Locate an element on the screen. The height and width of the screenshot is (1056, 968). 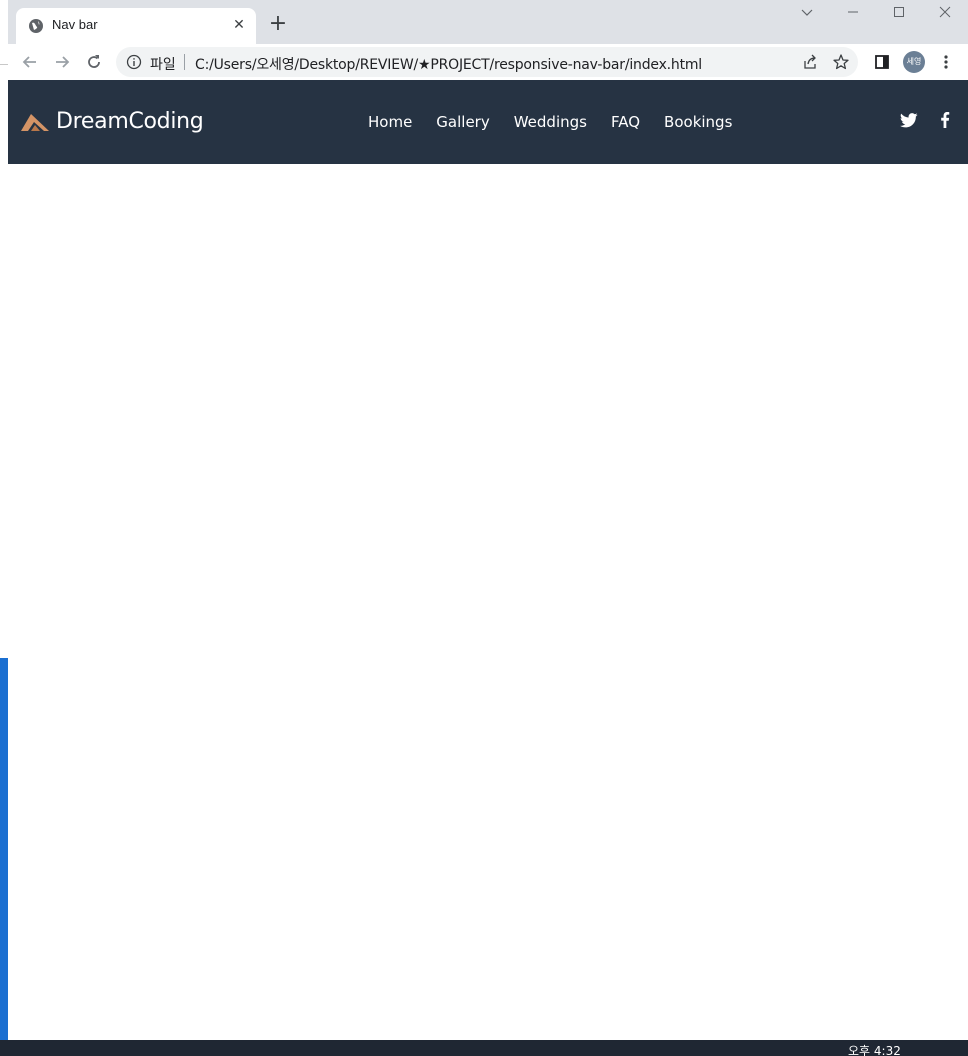
site-logo: DreamCoding is located at coordinates (112, 121).